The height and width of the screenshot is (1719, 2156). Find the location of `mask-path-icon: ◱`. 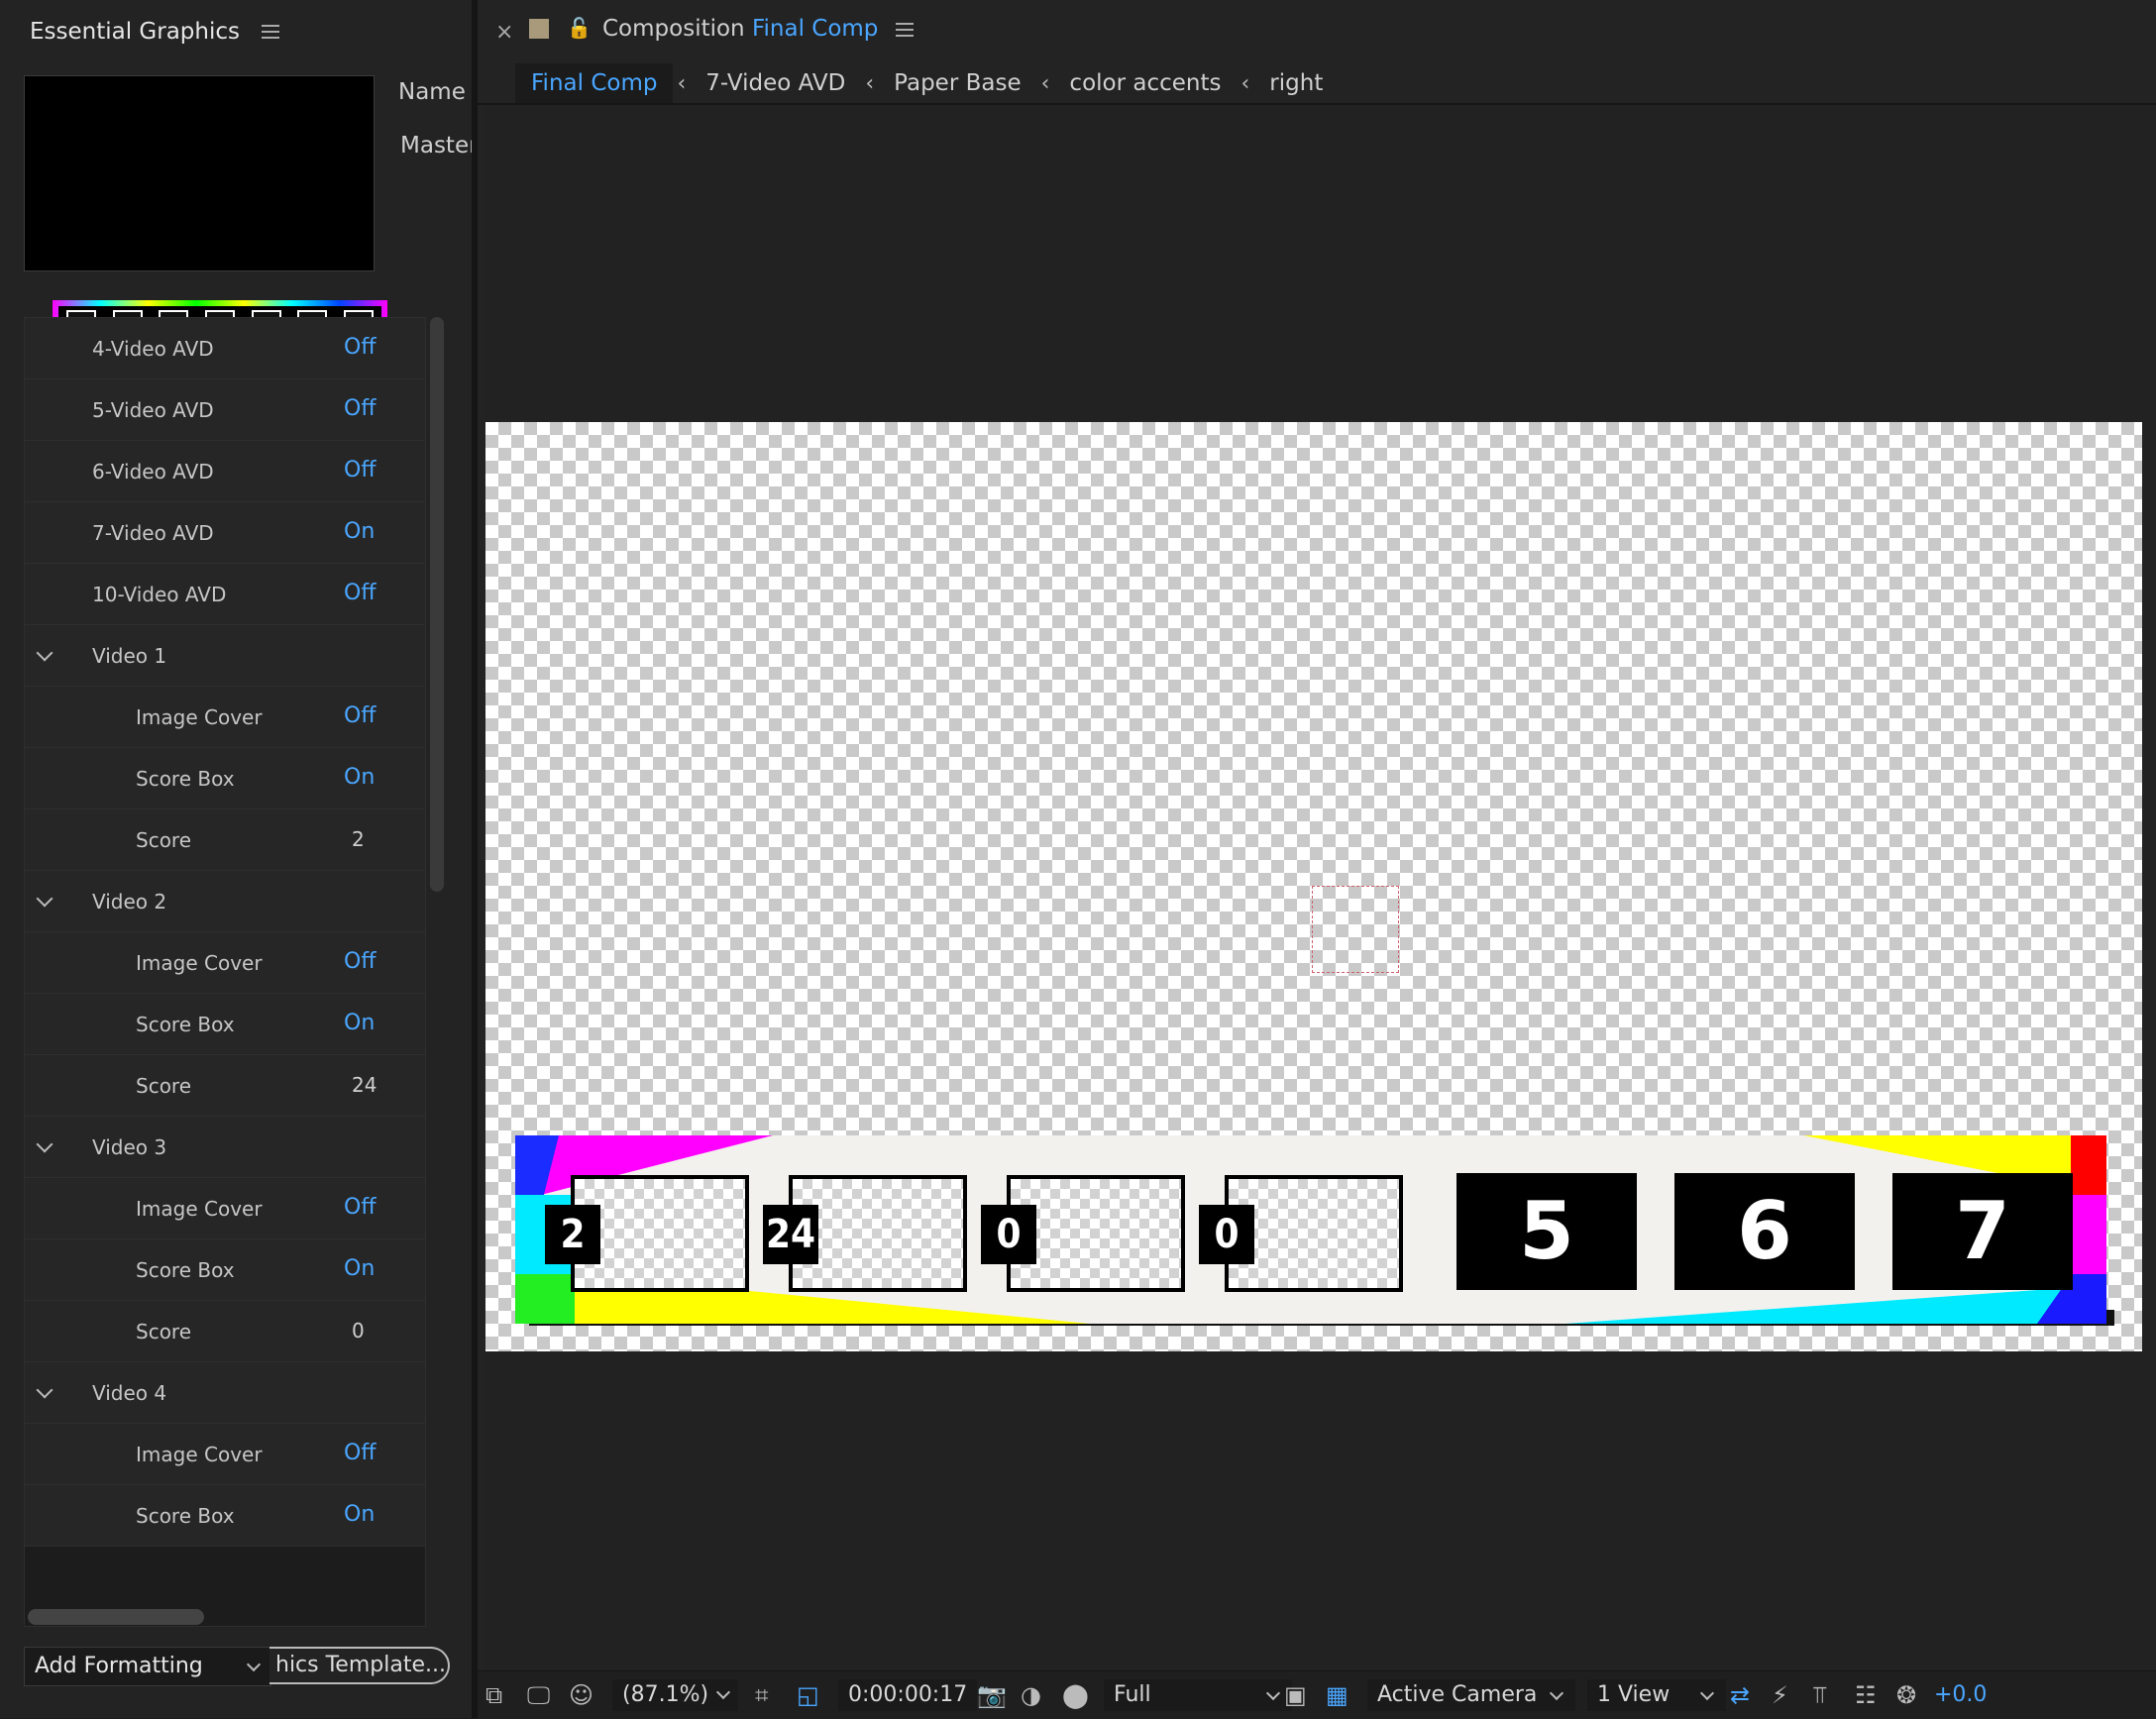

mask-path-icon: ◱ is located at coordinates (808, 1695).